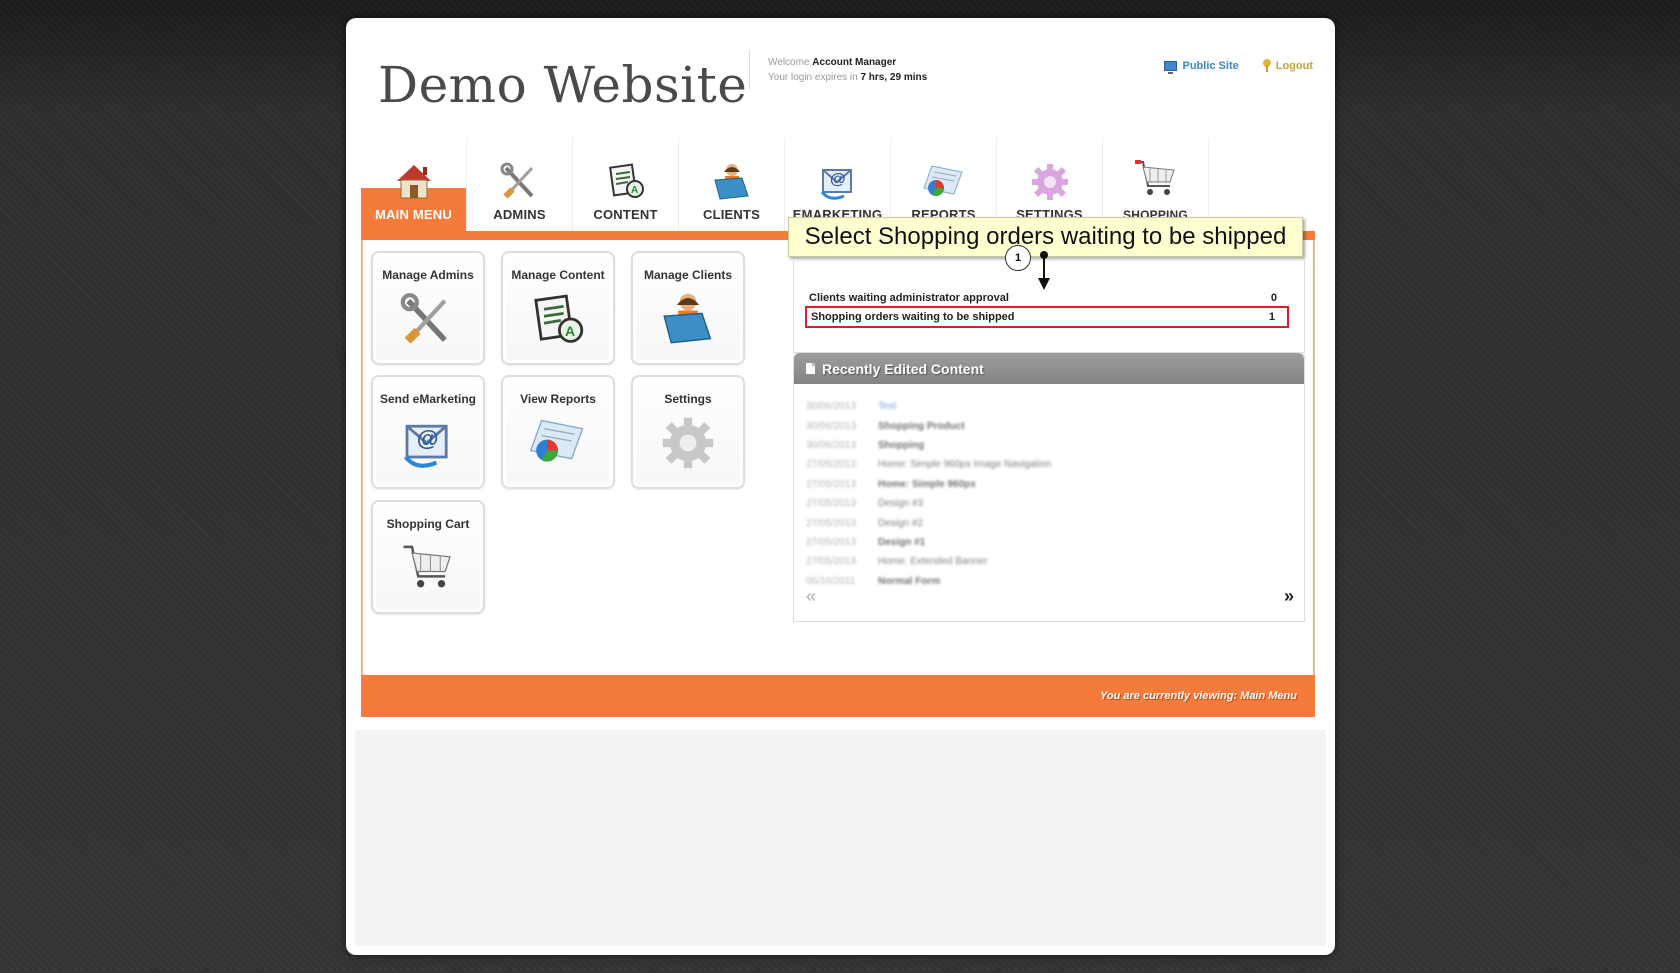  I want to click on site-title: Demo Website, so click(563, 85).